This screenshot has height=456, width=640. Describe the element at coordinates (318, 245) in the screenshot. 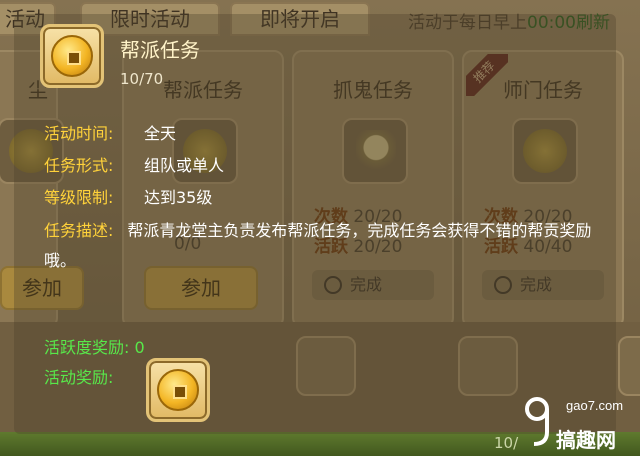

I see `description-text: 帮派青龙堂主负责发布帮派任务，完成任务会获得不错的帮贡奖励哦。` at that location.